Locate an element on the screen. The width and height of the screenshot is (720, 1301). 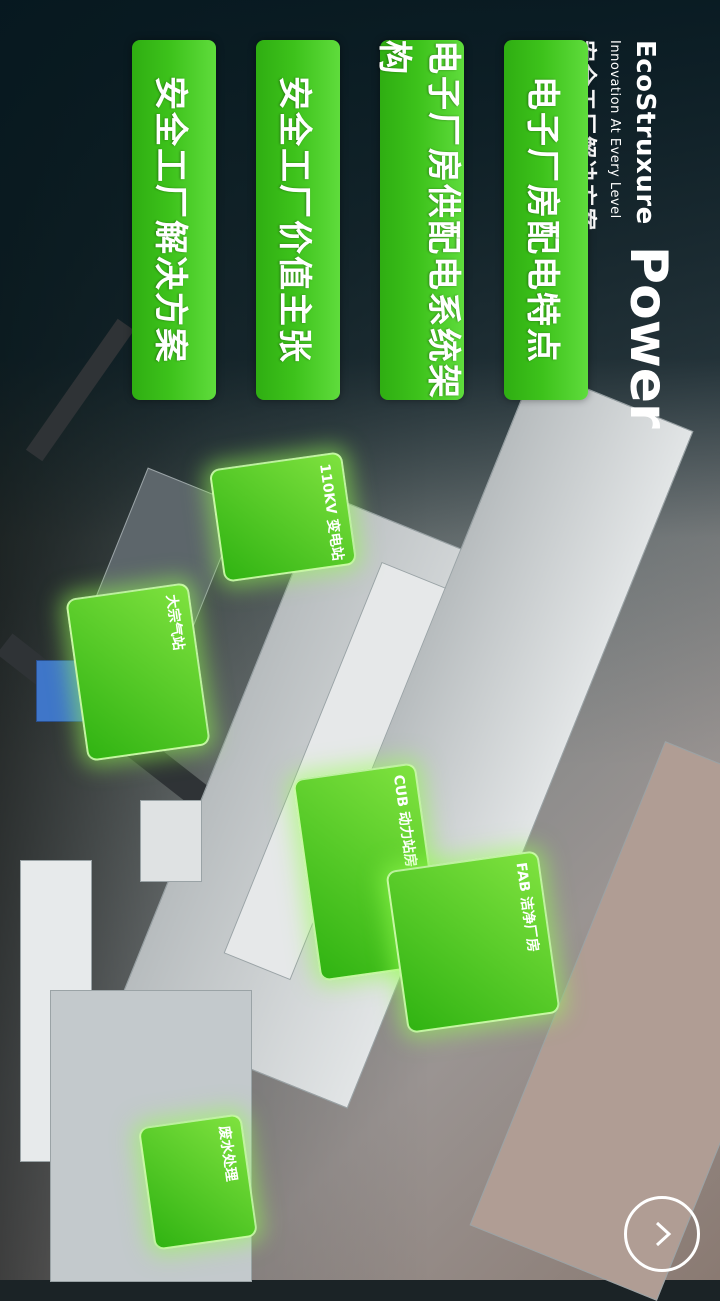
product-name: Power is located at coordinates (648, 337).